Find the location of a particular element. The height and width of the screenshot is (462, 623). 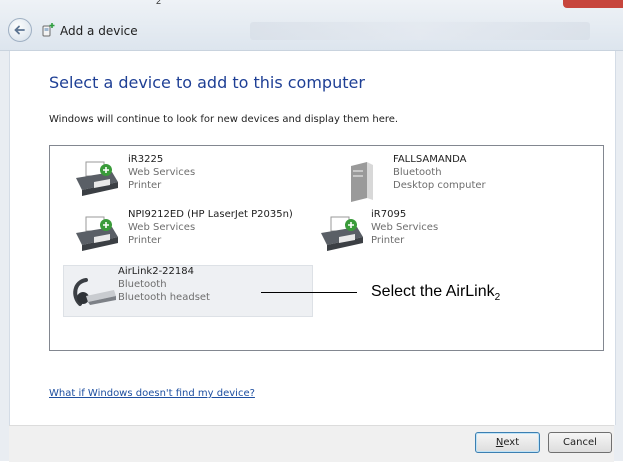

bluetooth-headset-icon is located at coordinates (94, 292).